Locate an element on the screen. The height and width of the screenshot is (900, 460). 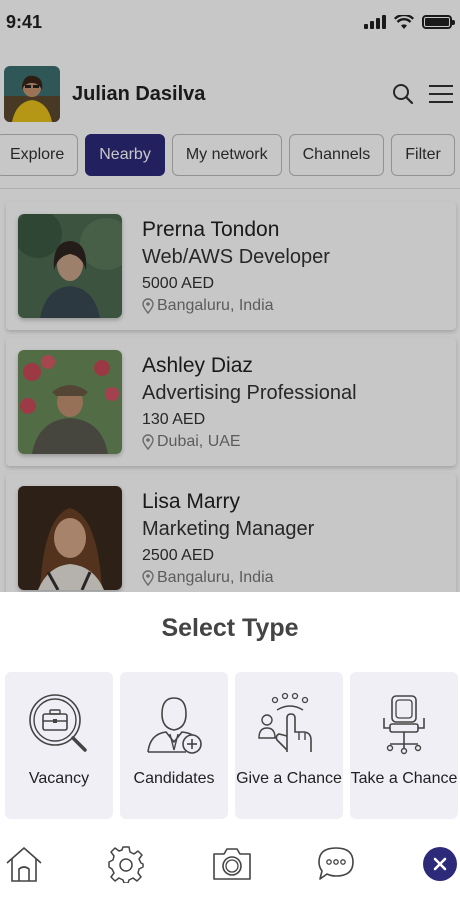
hand-touch-icon is located at coordinates (285, 722).